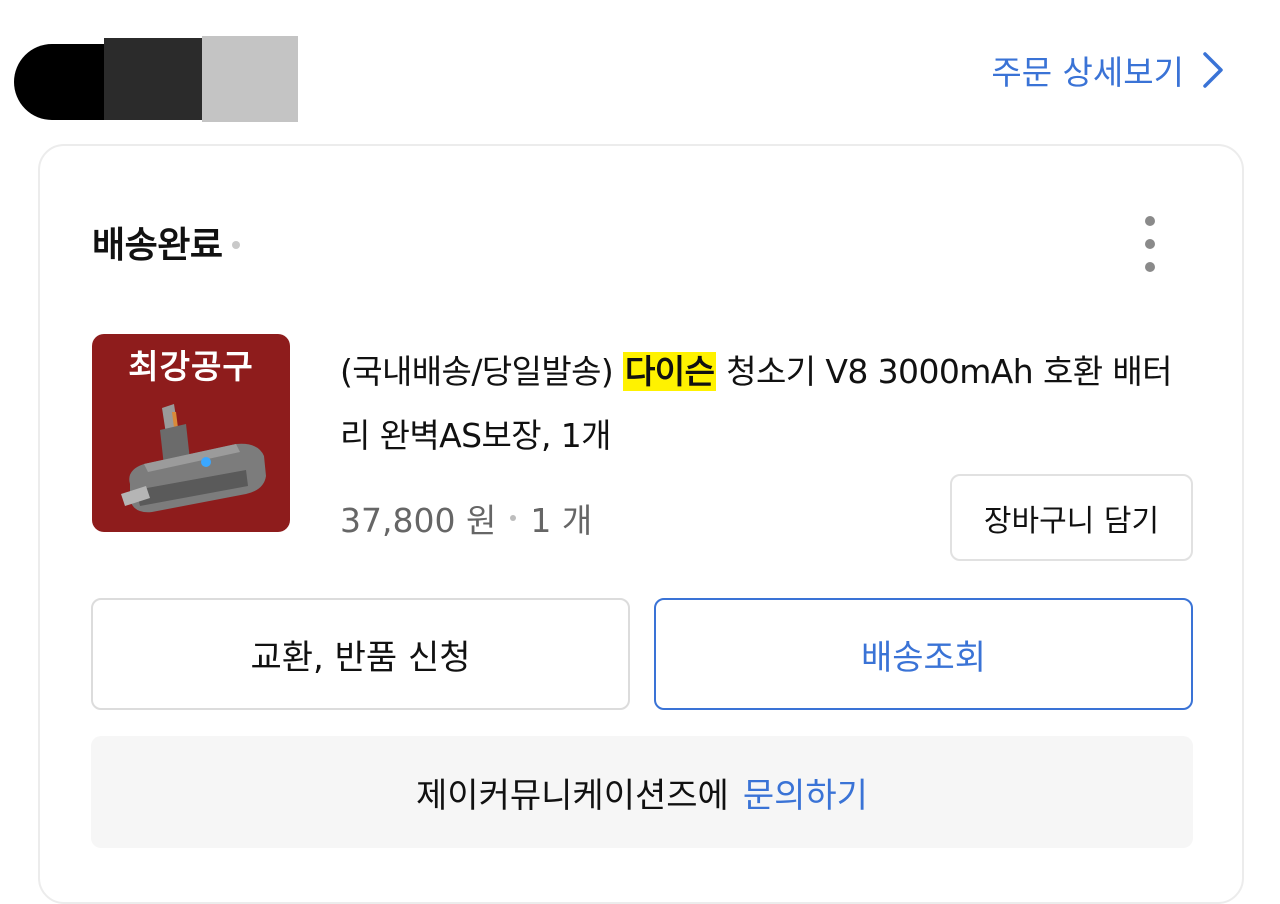 This screenshot has width=1280, height=904. I want to click on product-quantity: 1 개, so click(561, 520).